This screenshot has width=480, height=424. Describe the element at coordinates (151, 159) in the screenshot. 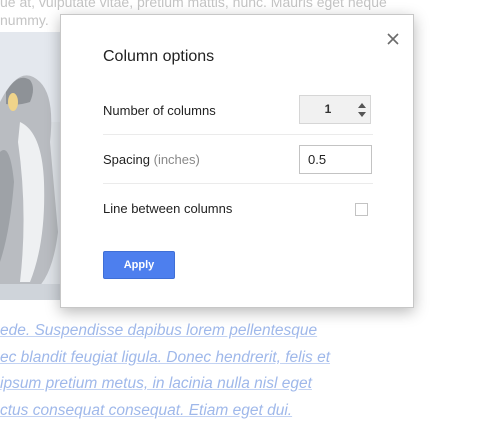

I see `spacing-label: Spacing (inches)` at that location.